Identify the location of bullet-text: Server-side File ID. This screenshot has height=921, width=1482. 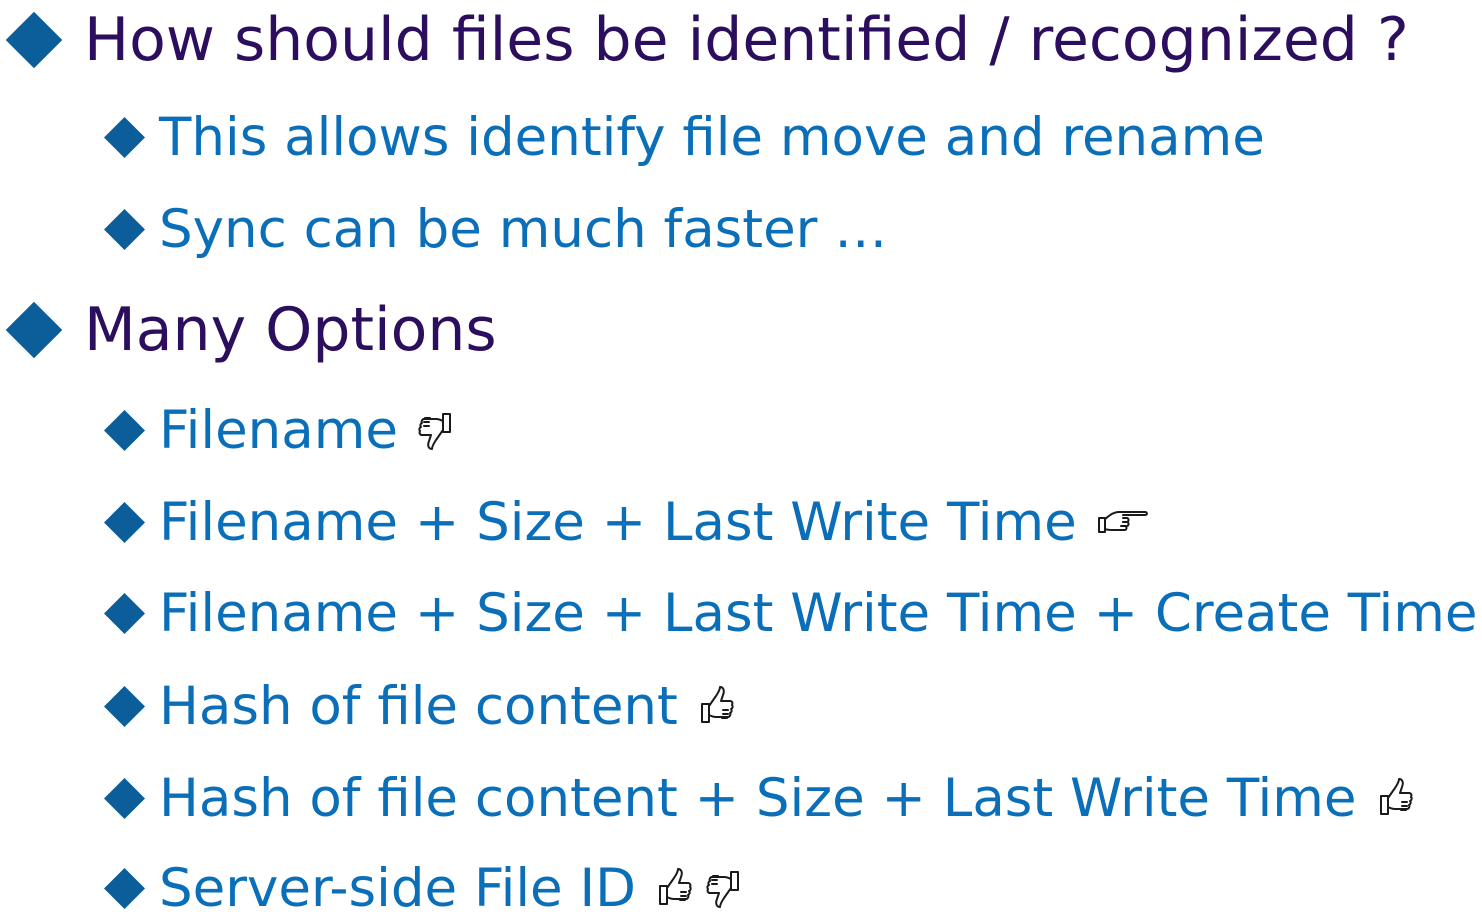
(397, 888).